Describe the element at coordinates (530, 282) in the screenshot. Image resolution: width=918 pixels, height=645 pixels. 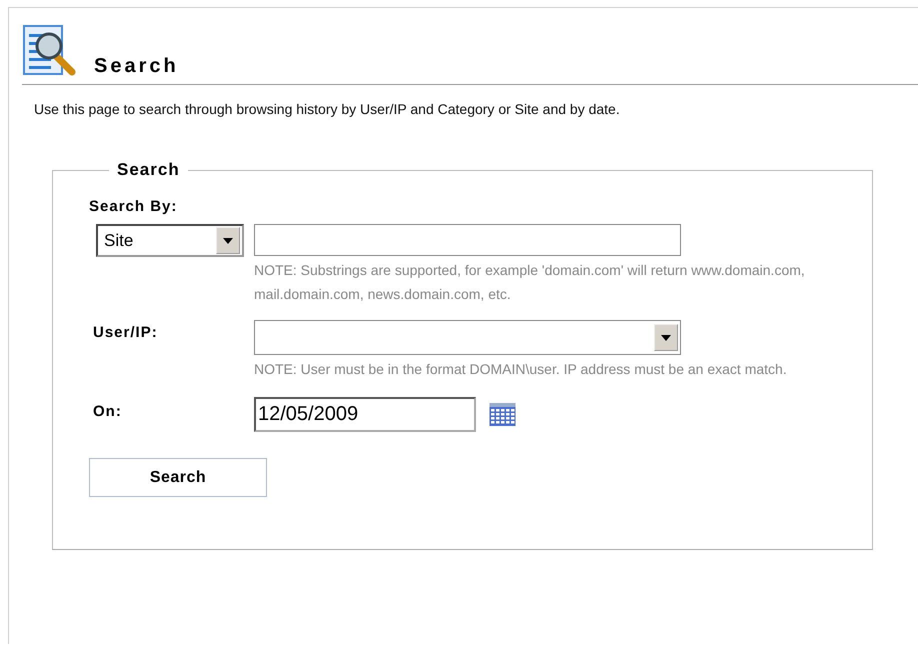
I see `field-note: NOTE: Substrings are supported, for example 'domain.com' will return www.domain.com, mail.domain.com, news.domain.com, etc.` at that location.